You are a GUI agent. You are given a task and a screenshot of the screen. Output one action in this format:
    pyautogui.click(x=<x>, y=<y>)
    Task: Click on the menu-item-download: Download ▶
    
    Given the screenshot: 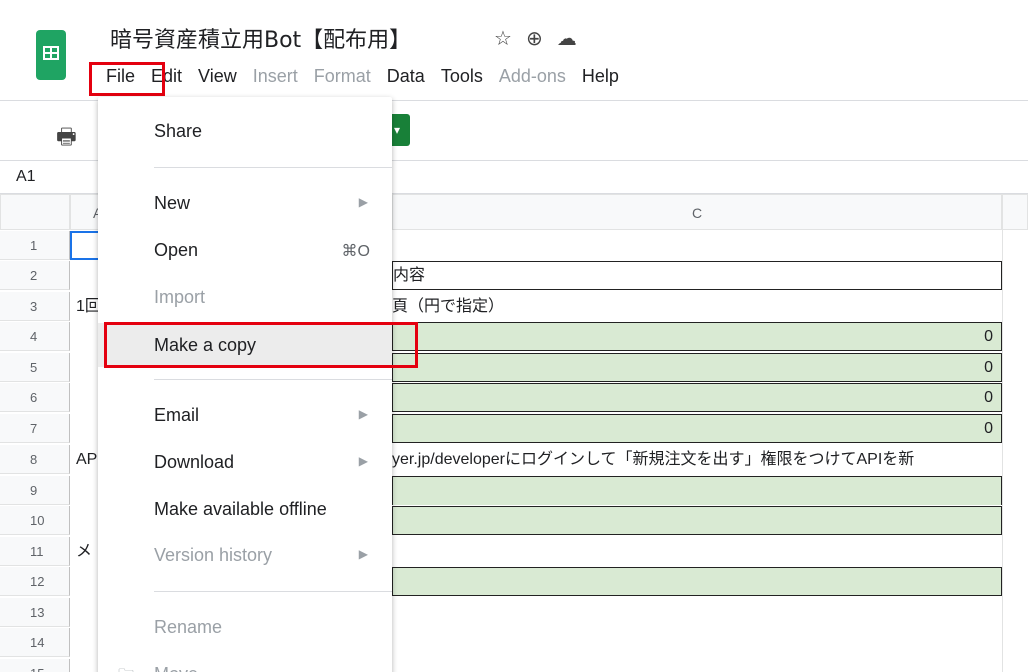 What is the action you would take?
    pyautogui.click(x=245, y=462)
    